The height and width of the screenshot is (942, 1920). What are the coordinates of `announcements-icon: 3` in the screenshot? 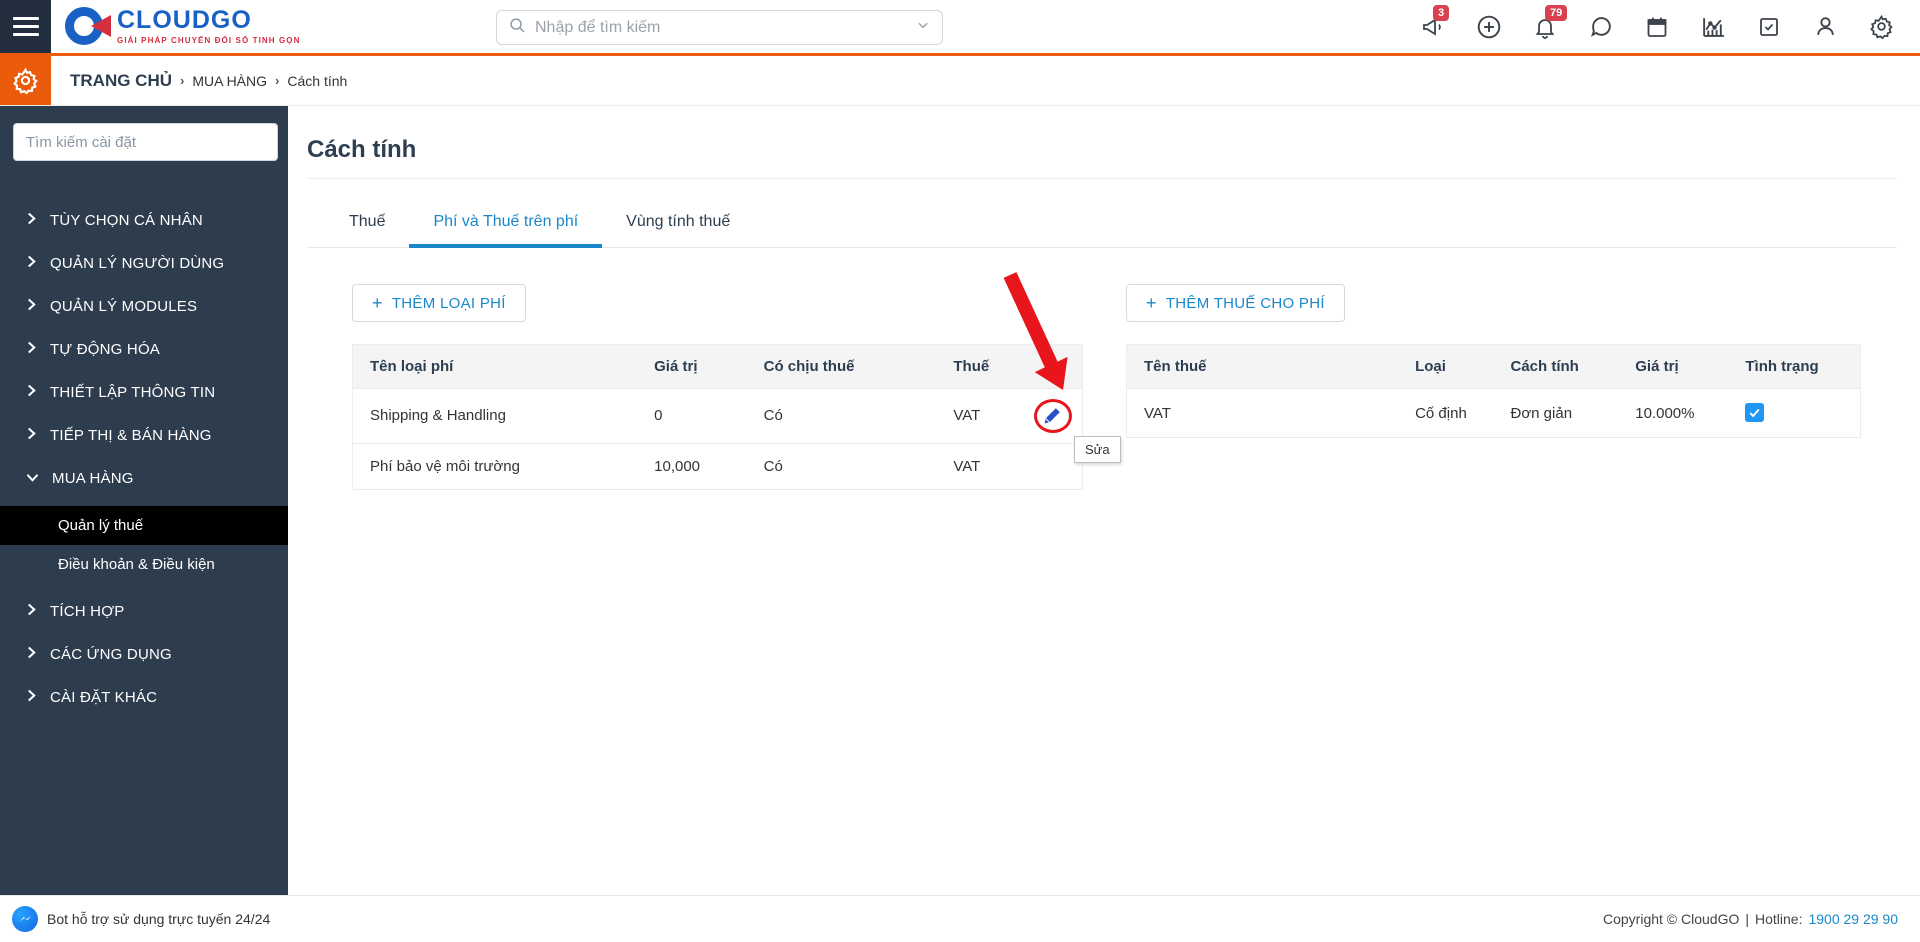 It's located at (1435, 22).